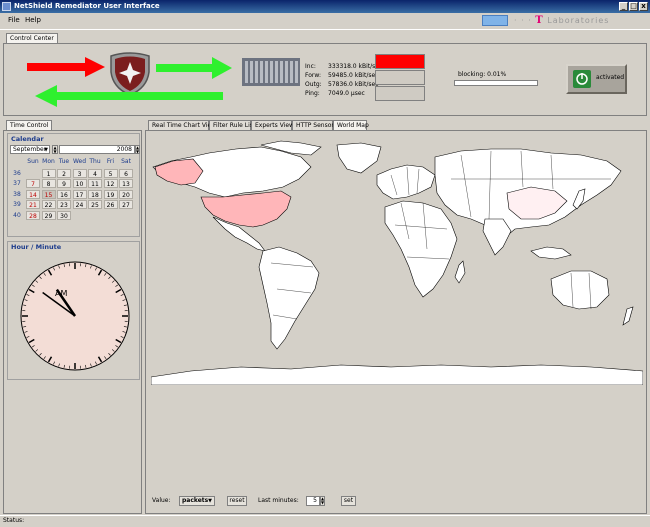 The image size is (650, 527). I want to click on year-field: 2008, so click(97, 149).